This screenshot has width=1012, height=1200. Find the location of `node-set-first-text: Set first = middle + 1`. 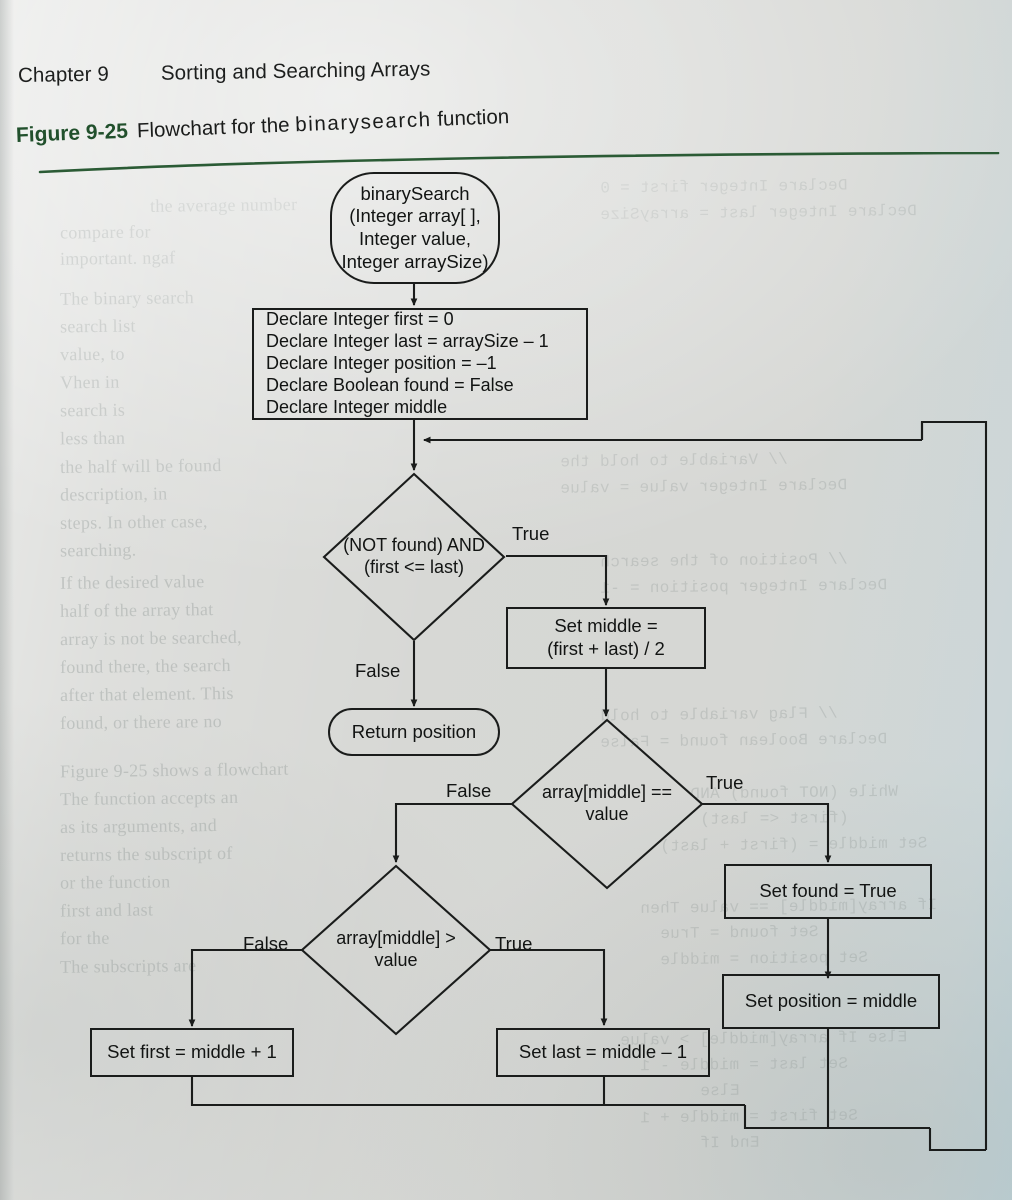

node-set-first-text: Set first = middle + 1 is located at coordinates (192, 1052).